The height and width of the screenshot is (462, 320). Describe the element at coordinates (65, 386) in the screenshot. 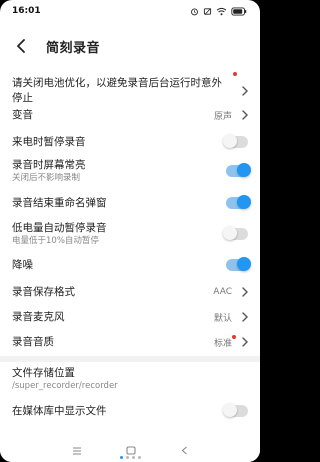

I see `setting-sub: /super_recorder/recorder` at that location.